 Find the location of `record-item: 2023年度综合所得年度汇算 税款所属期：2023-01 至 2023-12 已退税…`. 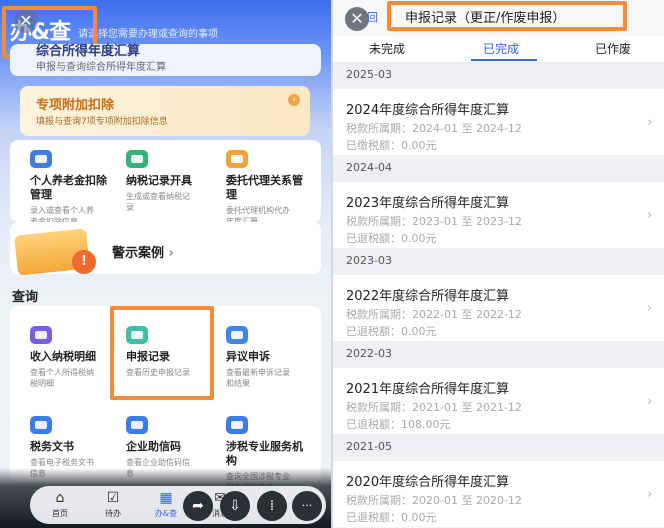

record-item: 2023年度综合所得年度汇算 税款所属期：2023-01 至 2023-12 已退税… is located at coordinates (498, 215).